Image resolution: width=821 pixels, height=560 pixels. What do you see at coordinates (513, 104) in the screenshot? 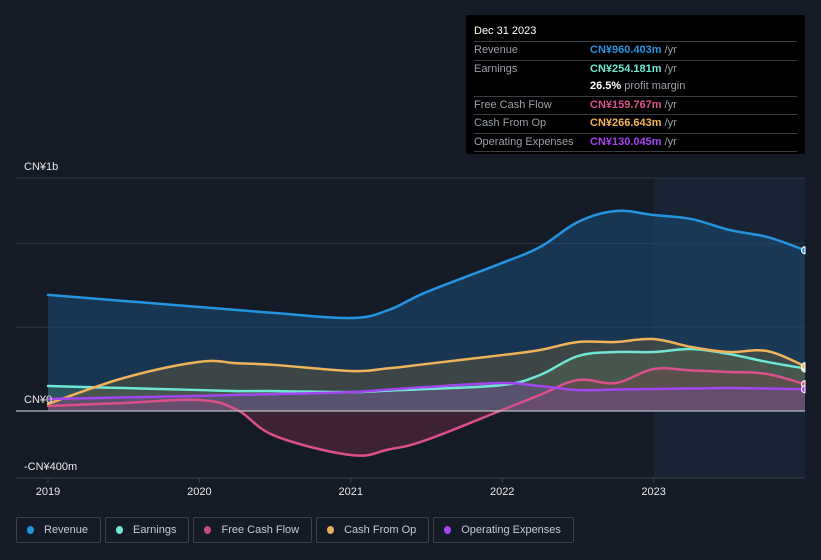
I see `tooltip-label: Free Cash Flow` at bounding box center [513, 104].